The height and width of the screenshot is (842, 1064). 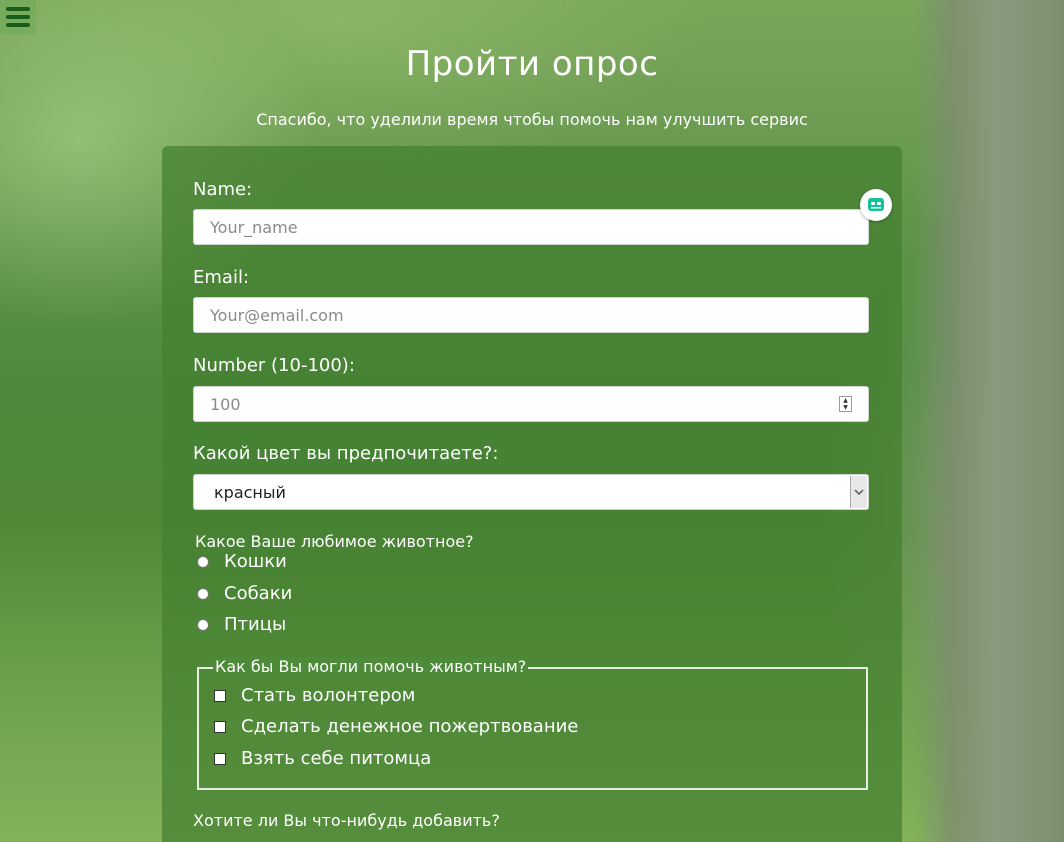 I want to click on email-placeholder: Your@email.com, so click(x=277, y=315).